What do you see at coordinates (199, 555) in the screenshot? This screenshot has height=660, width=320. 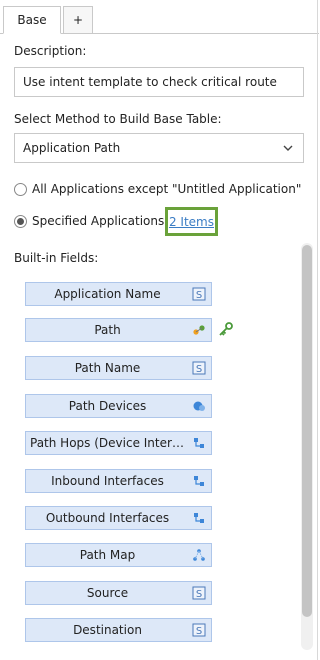 I see `map-icon` at bounding box center [199, 555].